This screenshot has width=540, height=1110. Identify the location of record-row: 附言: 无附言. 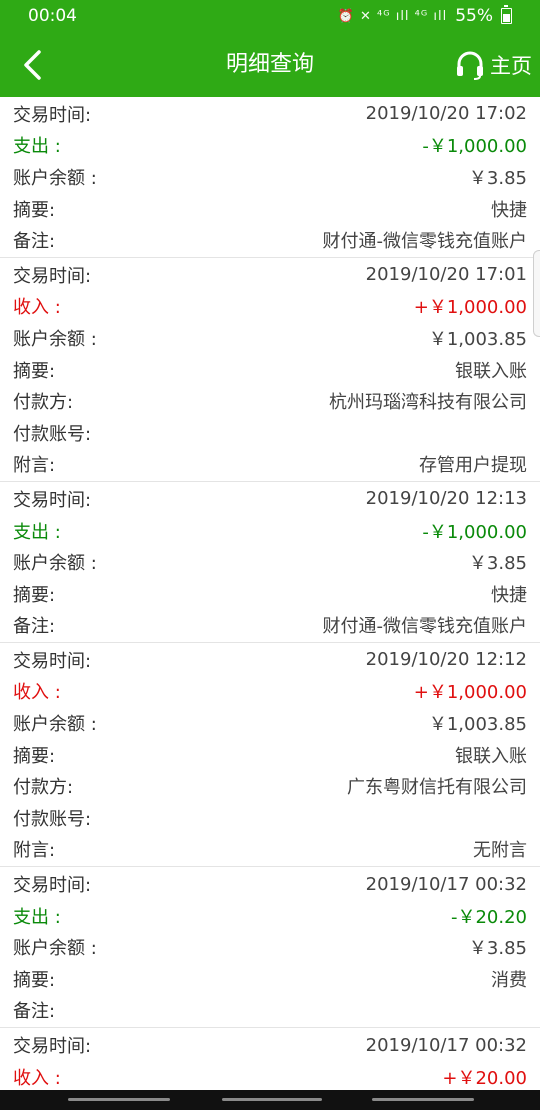
(270, 850).